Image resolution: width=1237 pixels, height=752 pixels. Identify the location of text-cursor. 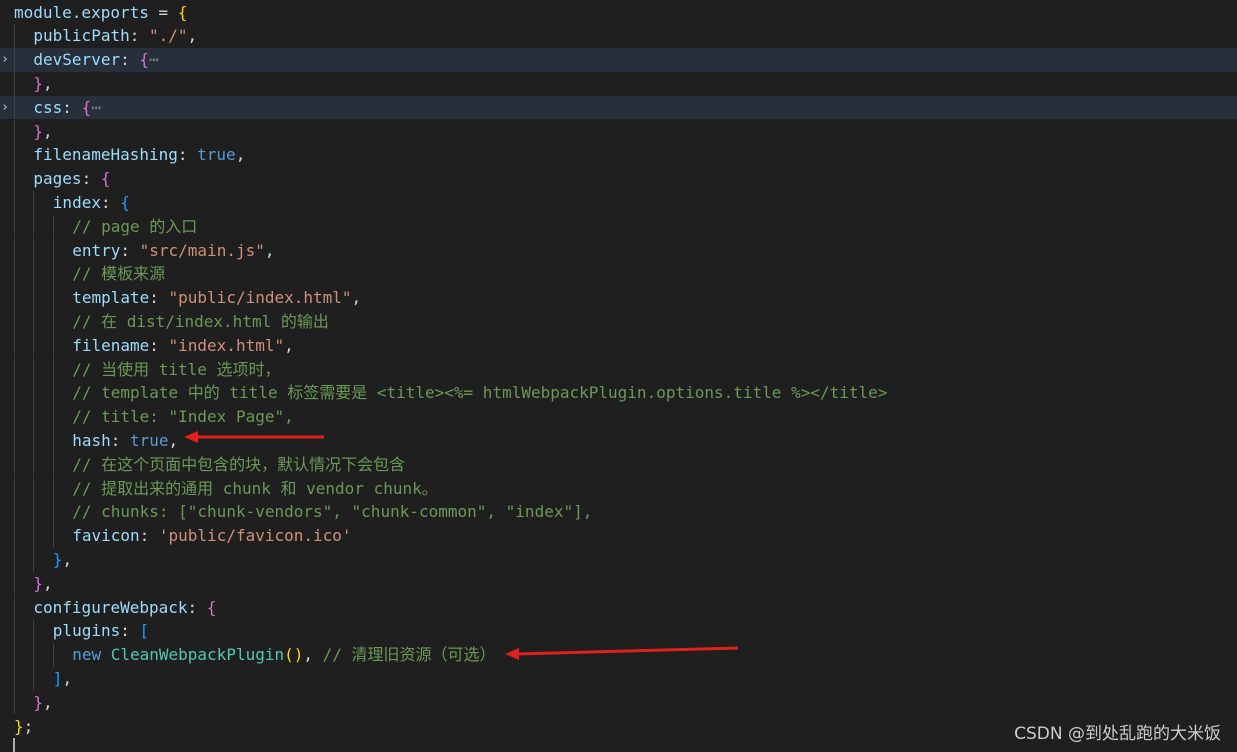
(14, 745).